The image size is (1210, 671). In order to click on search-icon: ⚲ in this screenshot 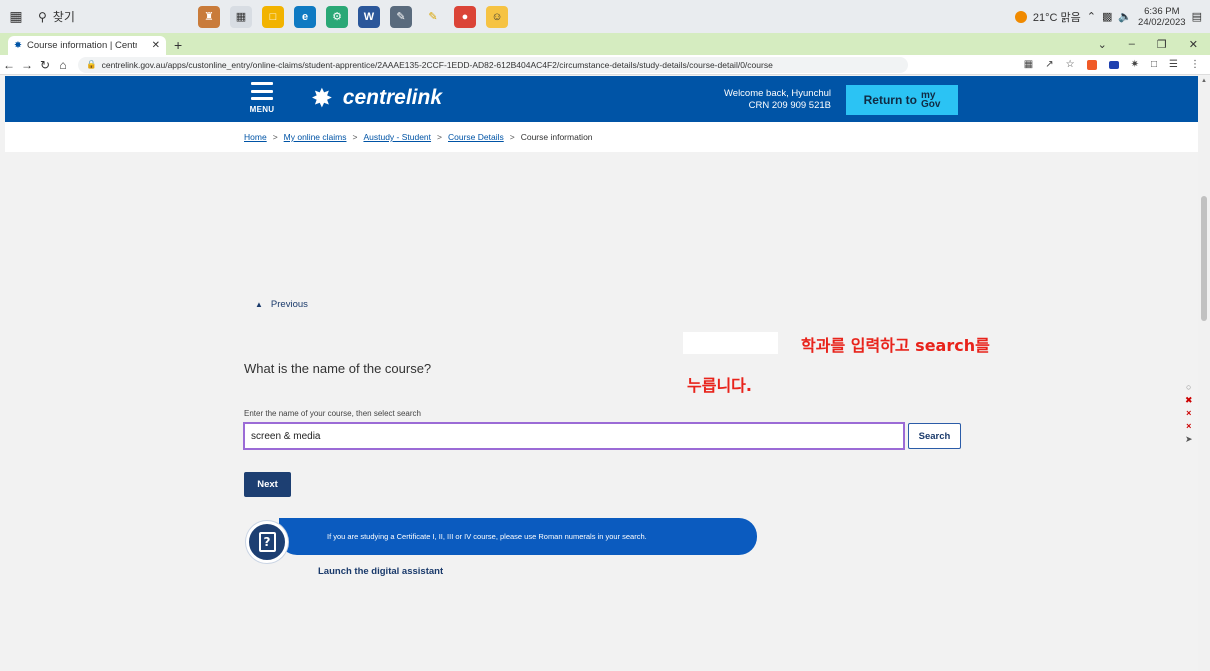, I will do `click(42, 16)`.